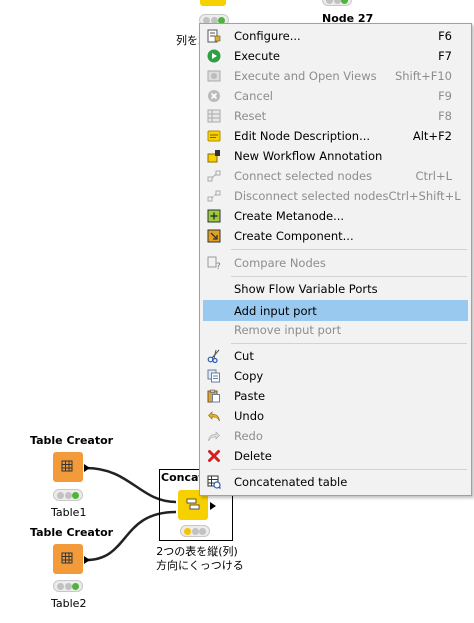 The width and height of the screenshot is (474, 623). I want to click on menu-item-connect-selected-nodes: Connect selected nodes Ctrl+L, so click(335, 176).